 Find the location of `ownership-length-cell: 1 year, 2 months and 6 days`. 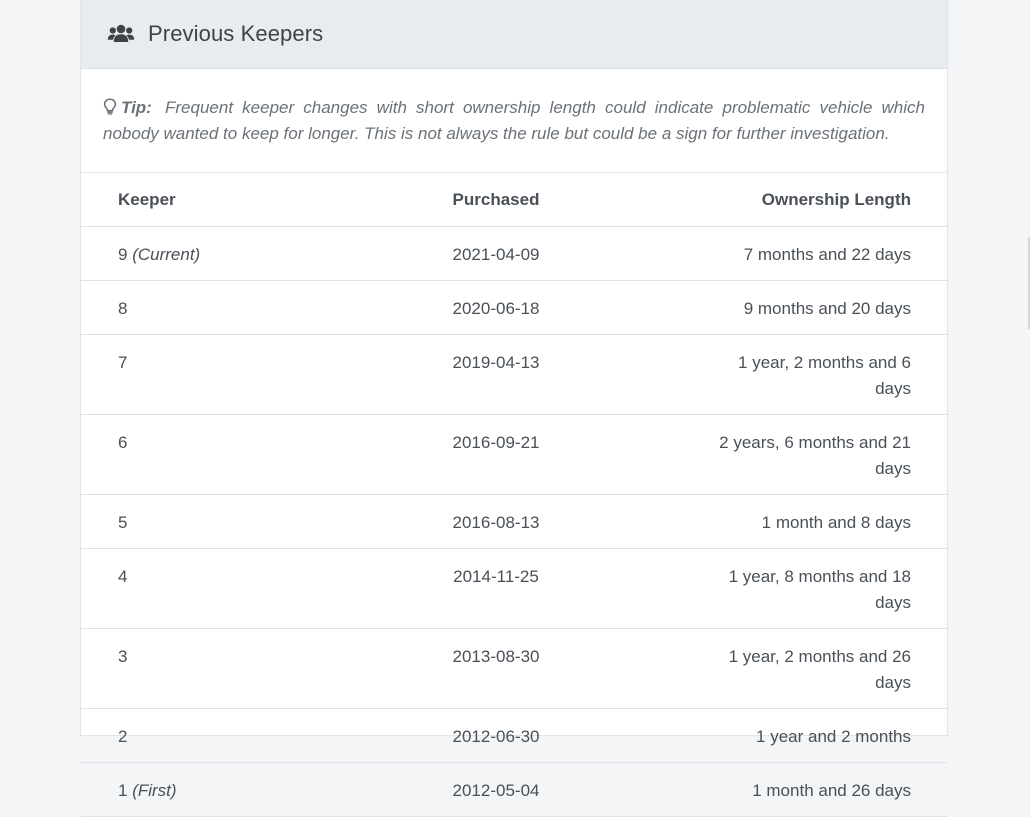

ownership-length-cell: 1 year, 2 months and 6 days is located at coordinates (771, 374).